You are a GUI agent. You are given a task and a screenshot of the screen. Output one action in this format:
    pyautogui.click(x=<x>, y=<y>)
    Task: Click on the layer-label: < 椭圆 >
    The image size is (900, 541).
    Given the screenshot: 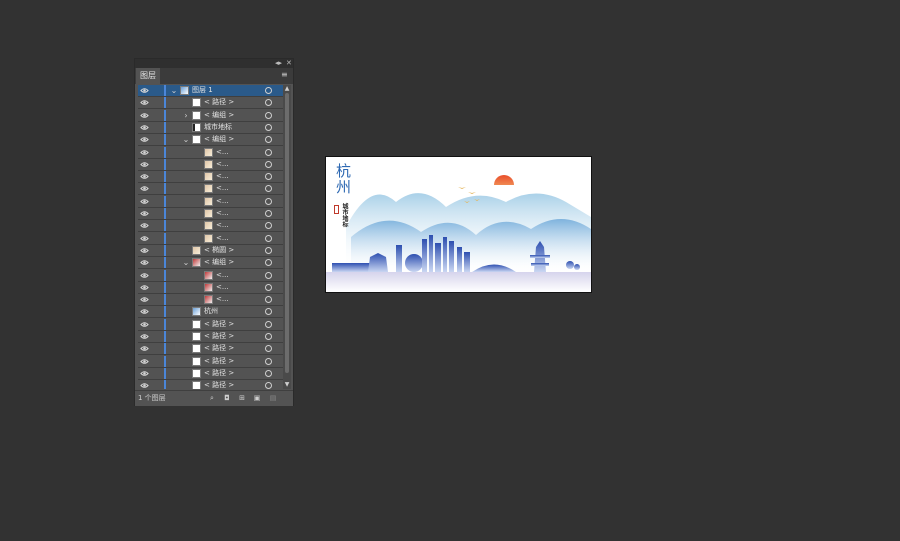 What is the action you would take?
    pyautogui.click(x=219, y=249)
    